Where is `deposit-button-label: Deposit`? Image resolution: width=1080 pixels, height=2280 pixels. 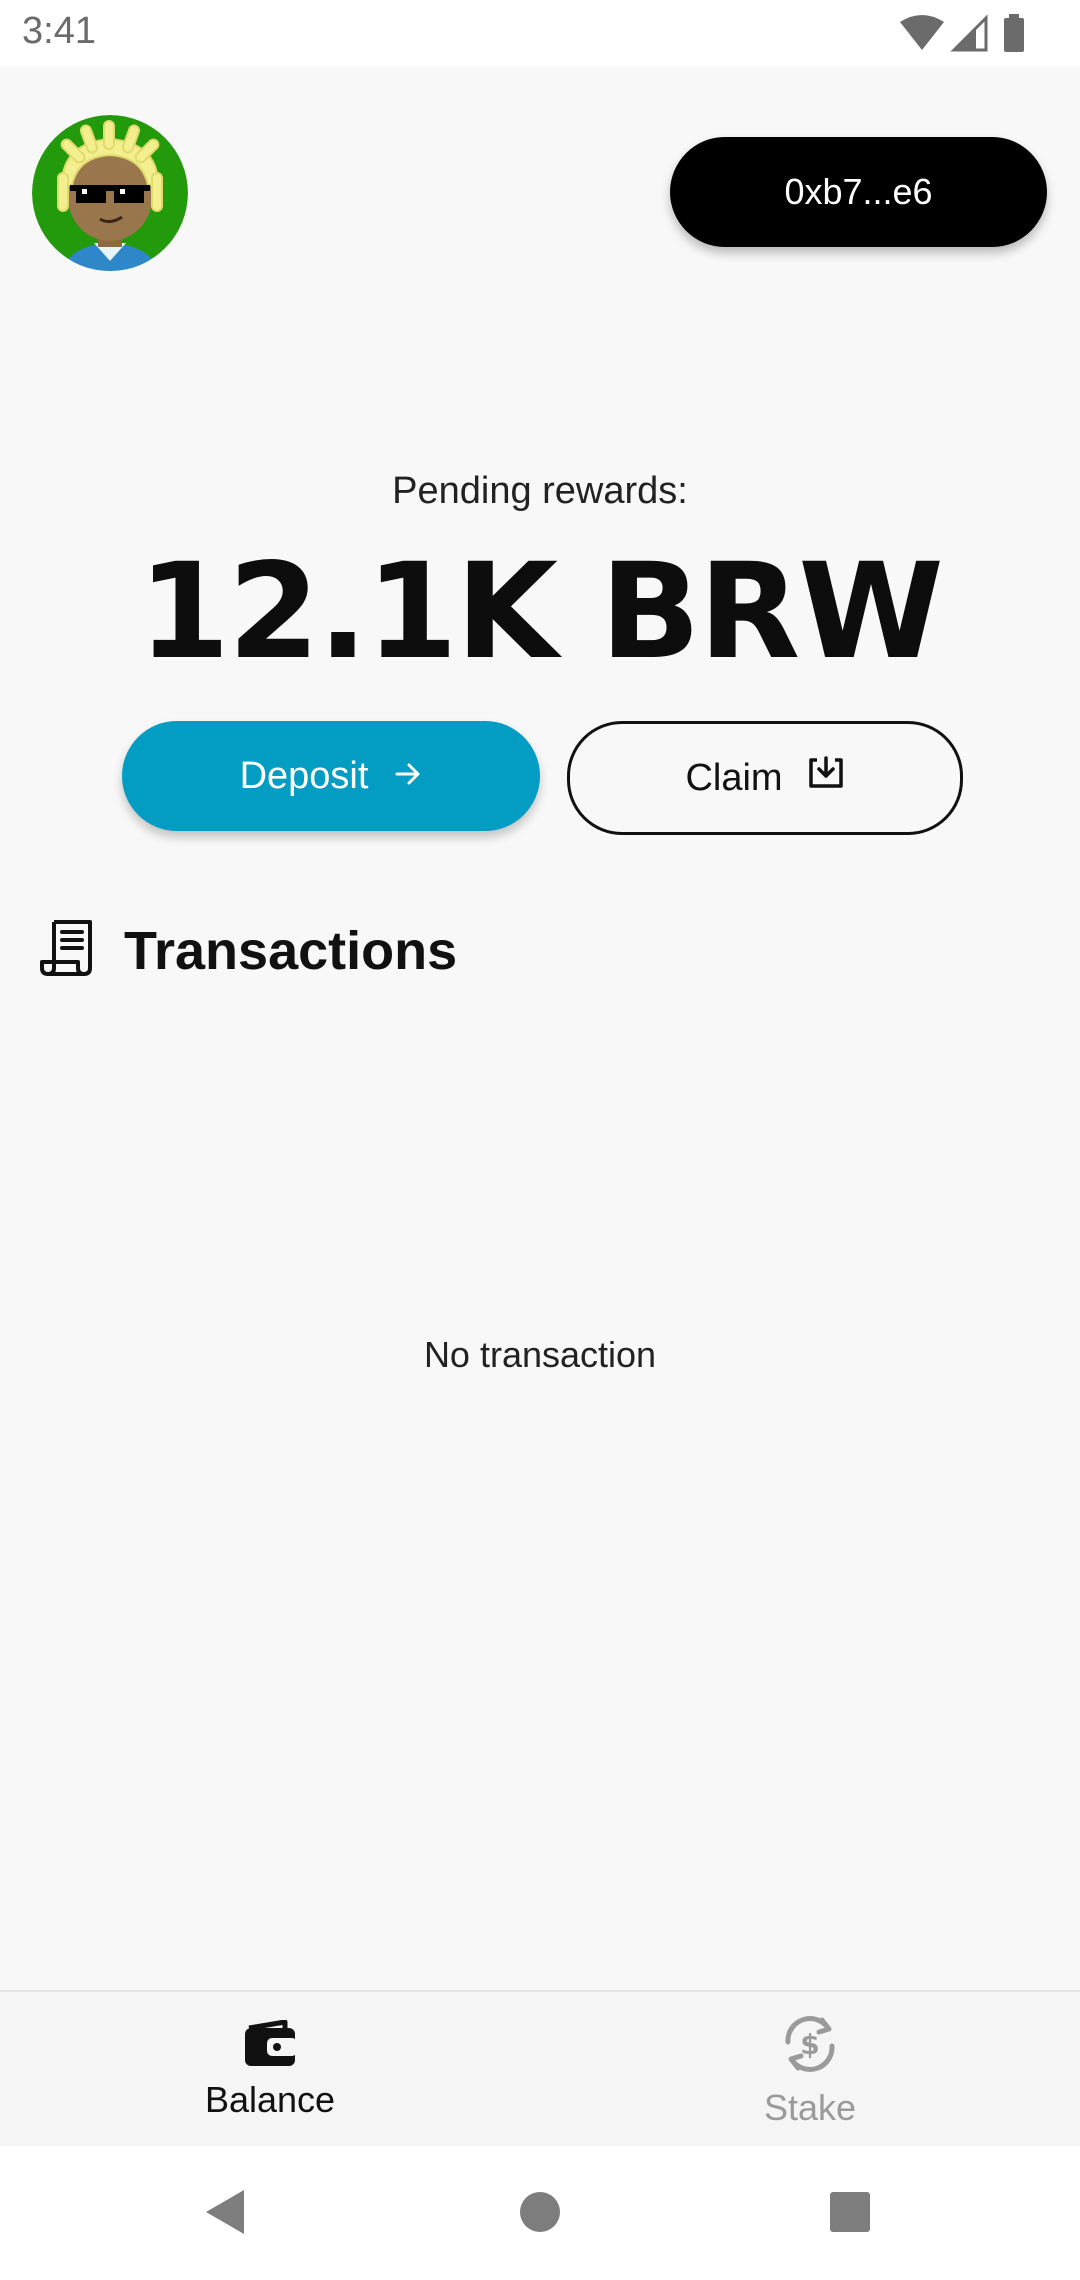
deposit-button-label: Deposit is located at coordinates (304, 775).